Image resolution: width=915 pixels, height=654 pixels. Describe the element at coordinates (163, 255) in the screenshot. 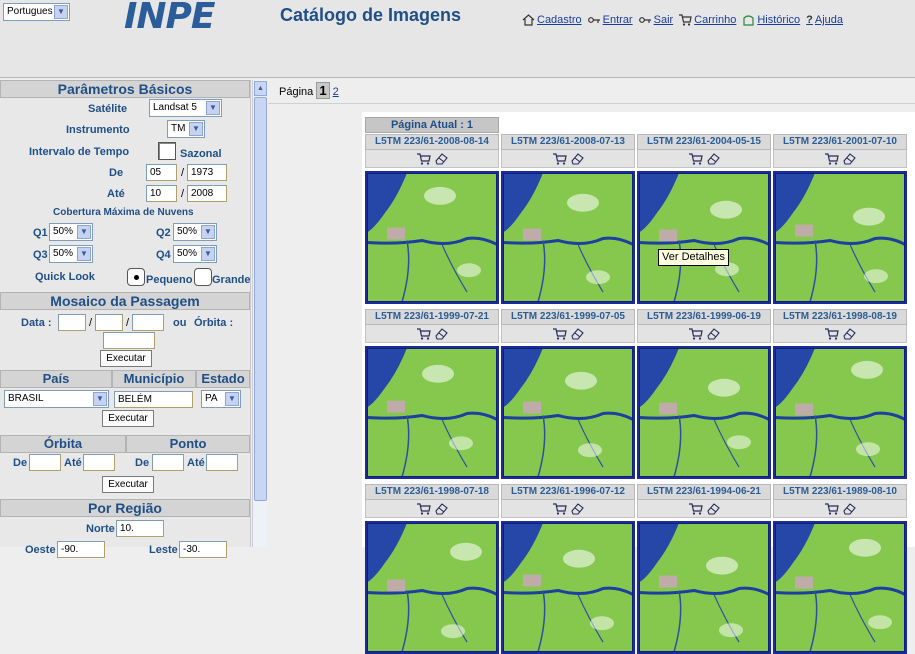

I see `q4-label: Q4` at that location.